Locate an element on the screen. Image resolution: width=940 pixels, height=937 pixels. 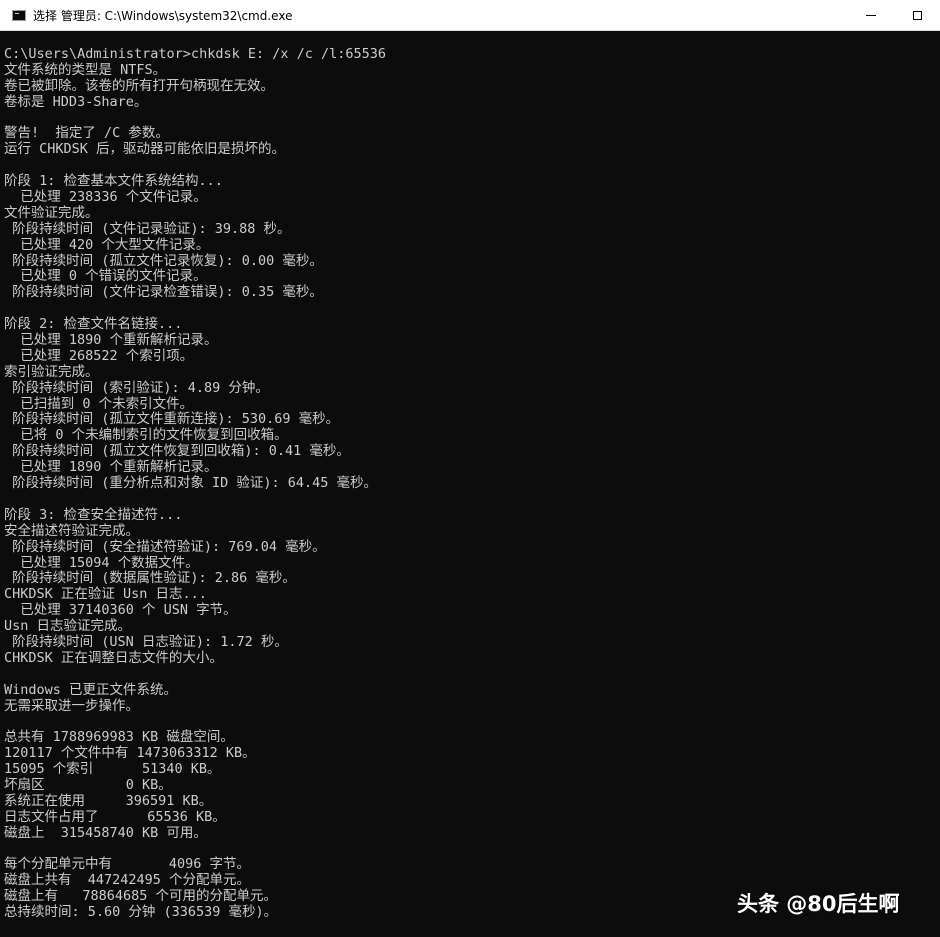
console-line: 阶段持续时间 (文件记录检查错误): 0.35 毫秒。 is located at coordinates (163, 292).